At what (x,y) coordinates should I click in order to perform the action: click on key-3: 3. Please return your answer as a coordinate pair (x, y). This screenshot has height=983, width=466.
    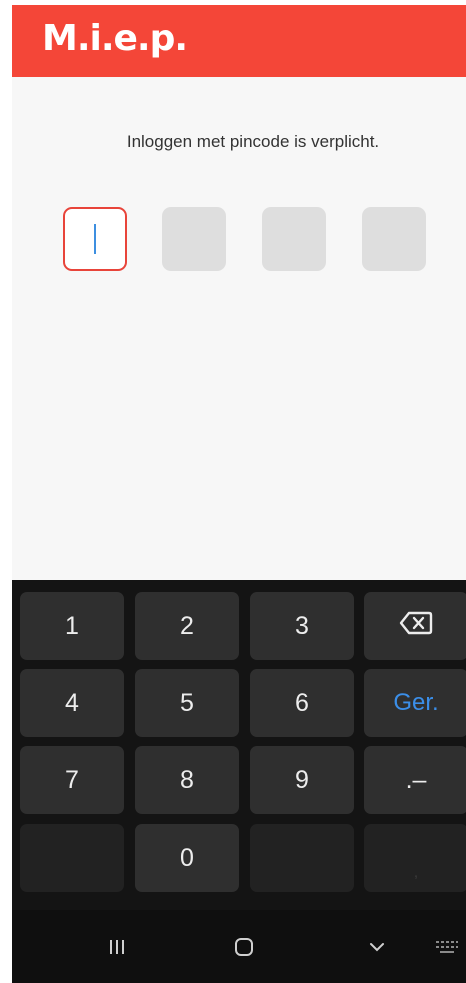
    Looking at the image, I should click on (302, 626).